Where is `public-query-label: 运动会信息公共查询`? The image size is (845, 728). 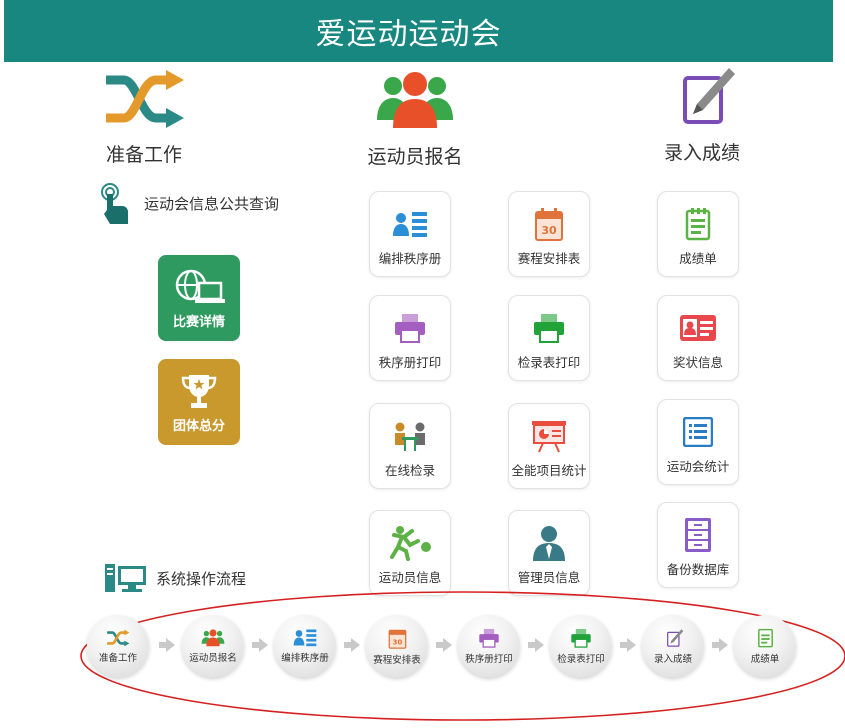
public-query-label: 运动会信息公共查询 is located at coordinates (212, 203).